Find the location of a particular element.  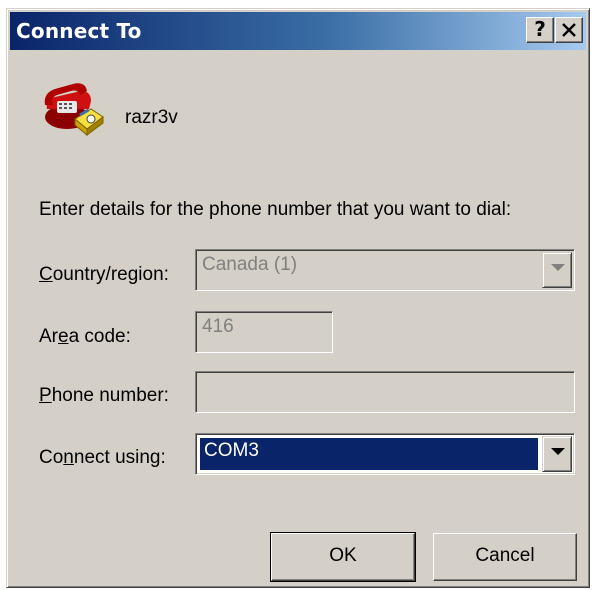

ok-button: OK is located at coordinates (343, 557).